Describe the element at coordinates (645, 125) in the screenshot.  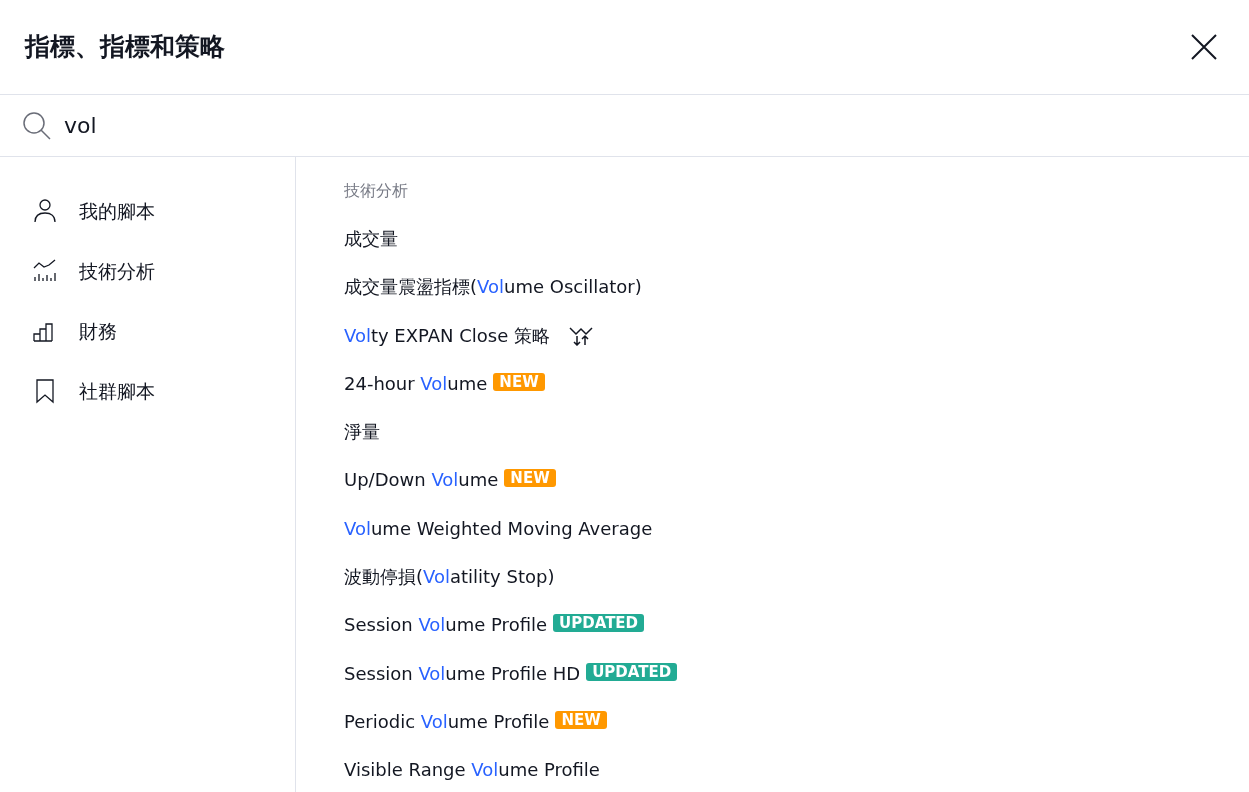
I see `search-field: vol` at that location.